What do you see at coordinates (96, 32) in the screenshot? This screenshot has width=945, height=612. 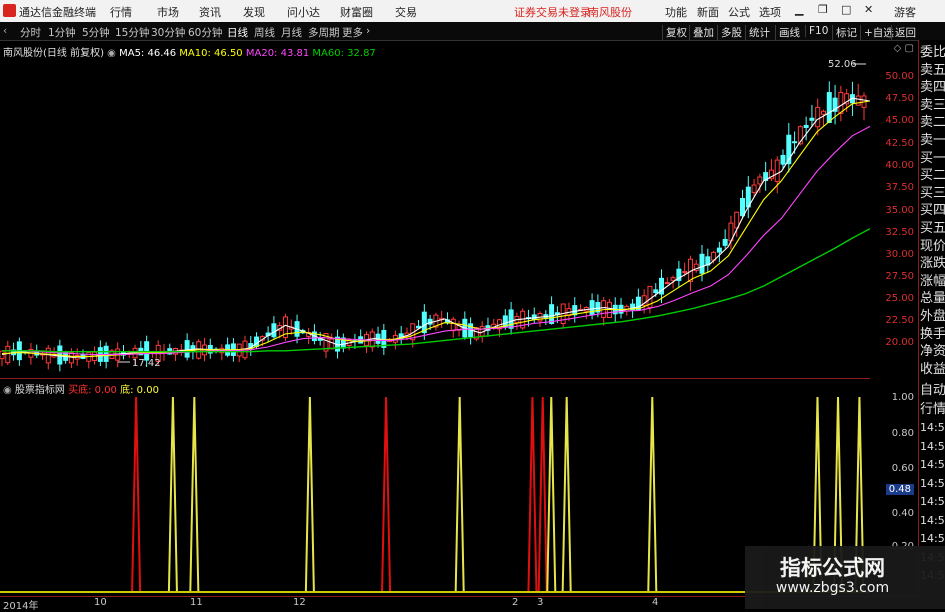 I see `tab-5min: 5分钟` at bounding box center [96, 32].